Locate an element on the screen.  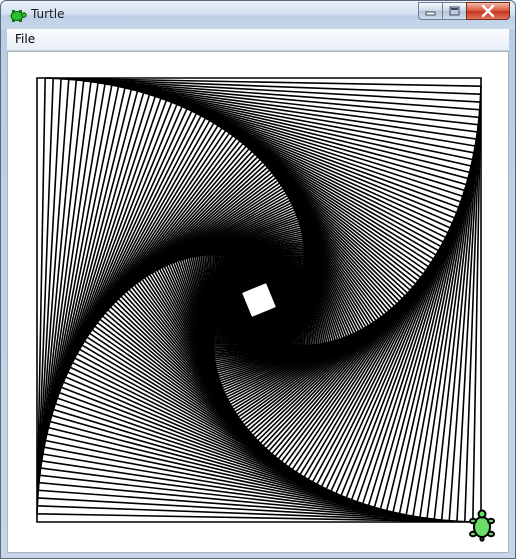
close-button is located at coordinates (488, 11).